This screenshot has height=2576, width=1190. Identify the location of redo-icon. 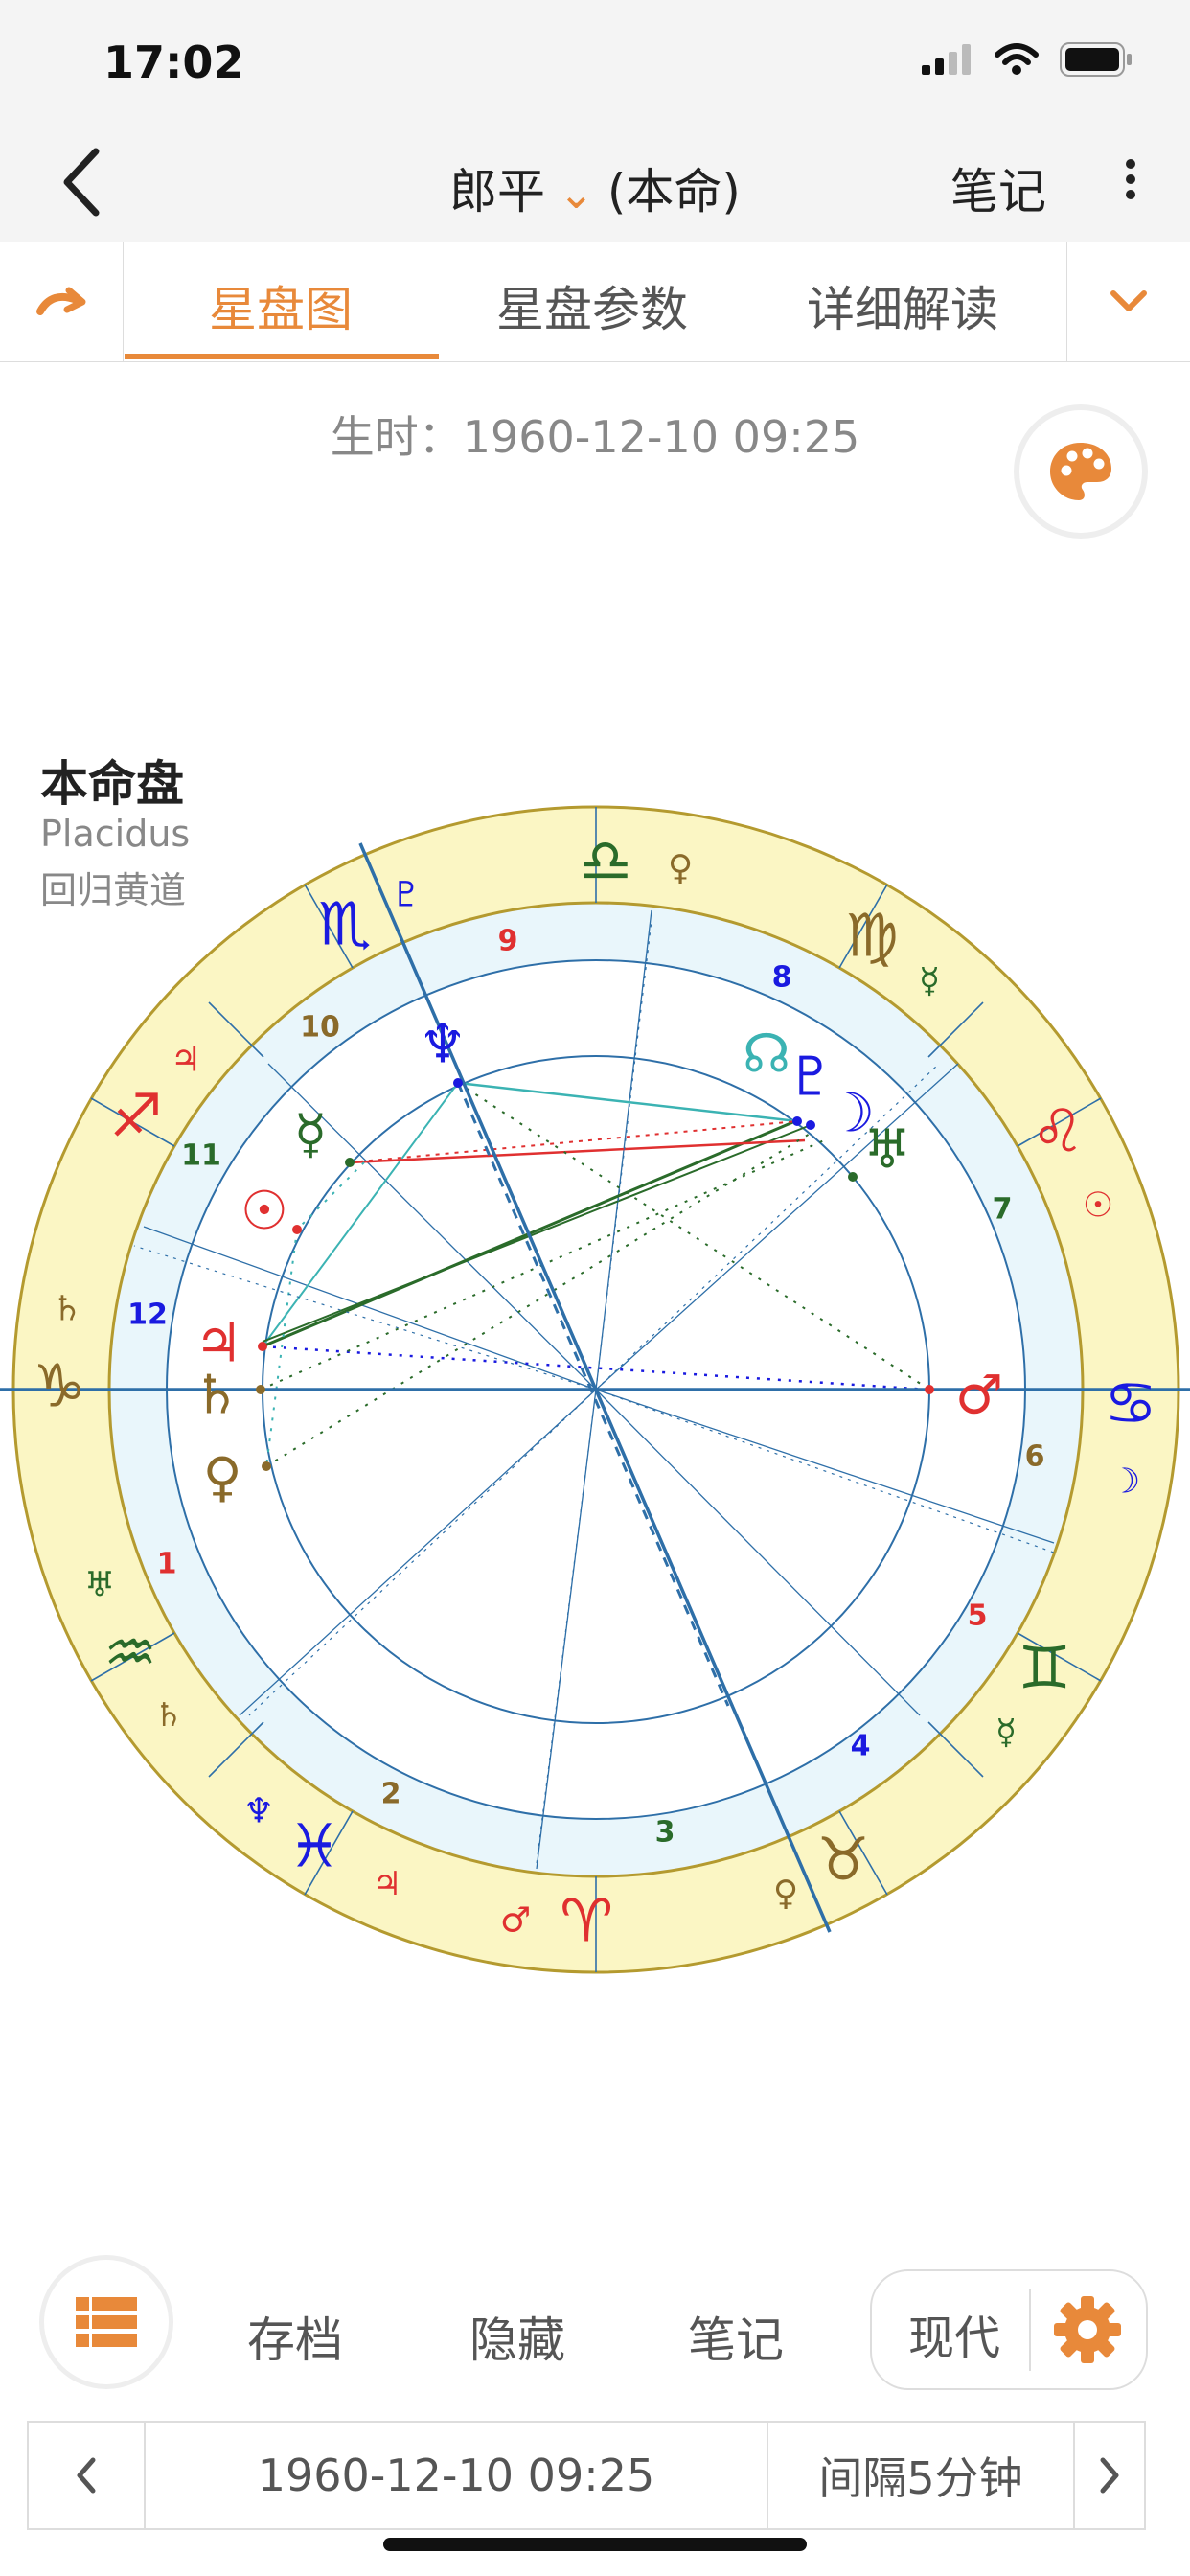
(61, 301).